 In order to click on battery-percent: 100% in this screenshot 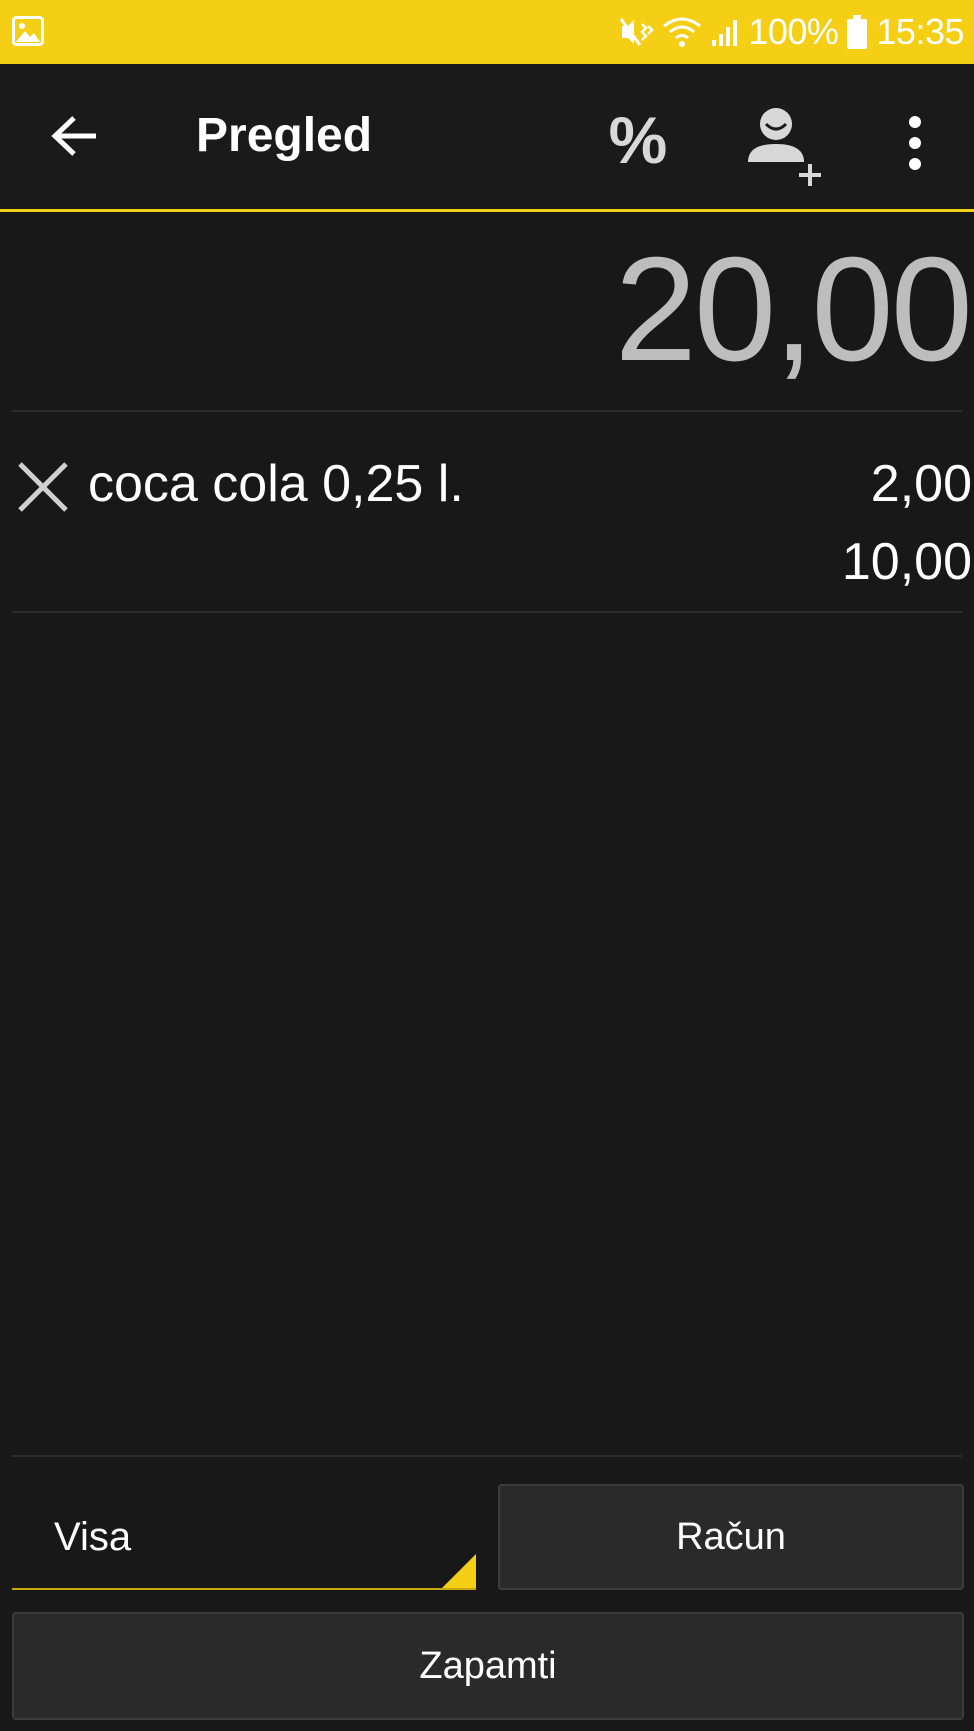, I will do `click(793, 31)`.